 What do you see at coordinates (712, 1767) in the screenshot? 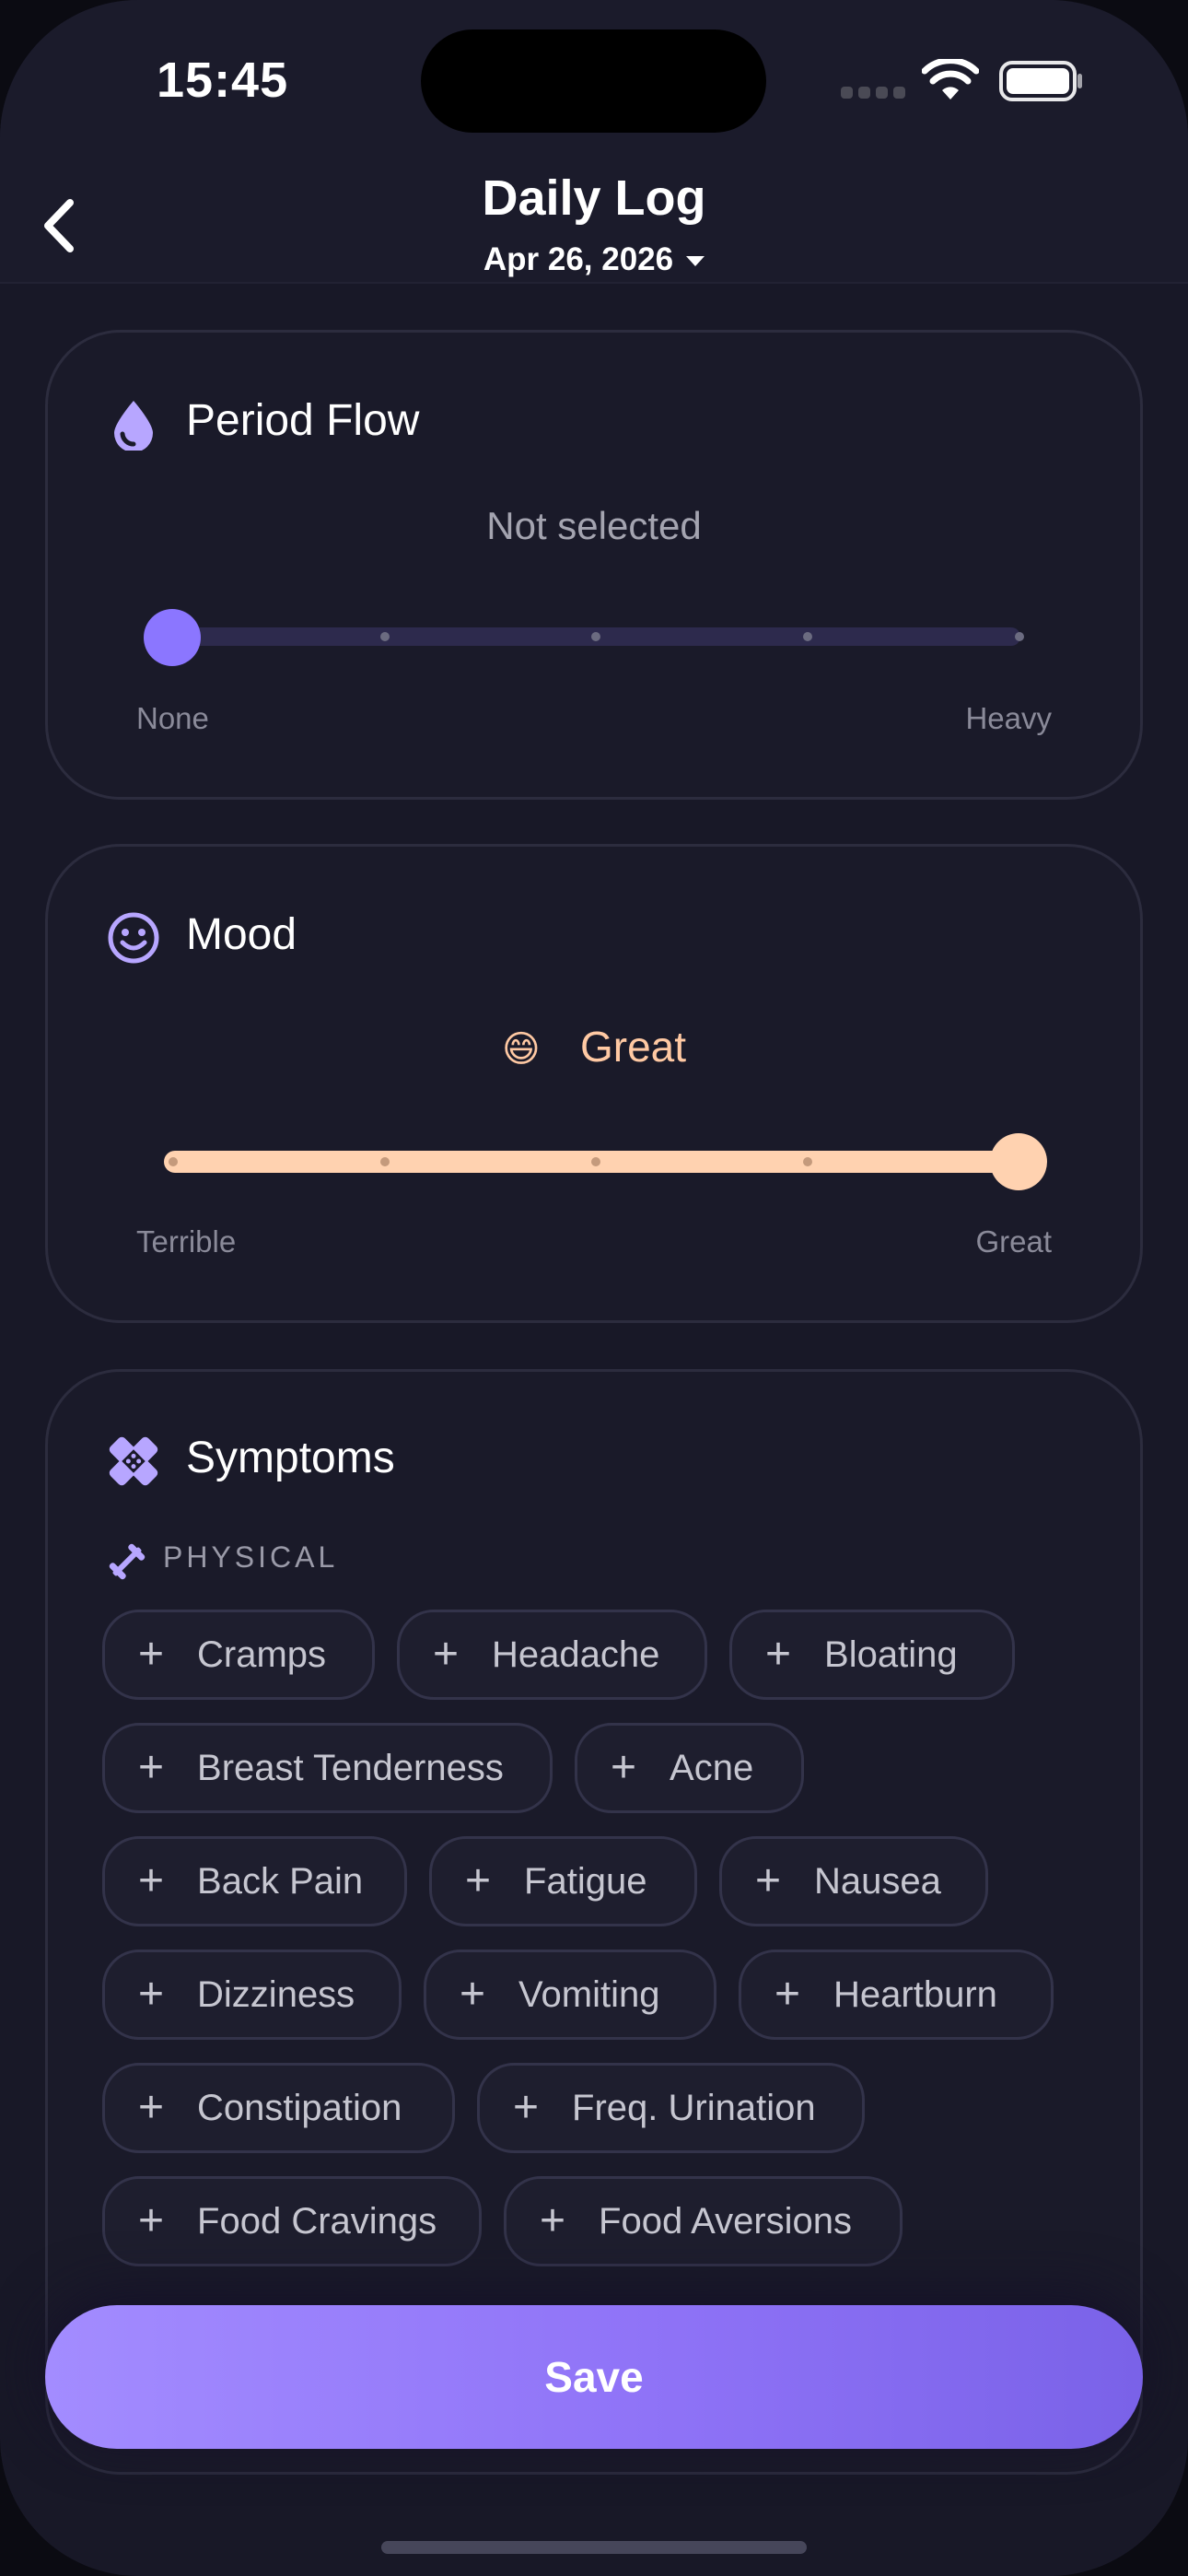
I see `chip-label: Acne` at bounding box center [712, 1767].